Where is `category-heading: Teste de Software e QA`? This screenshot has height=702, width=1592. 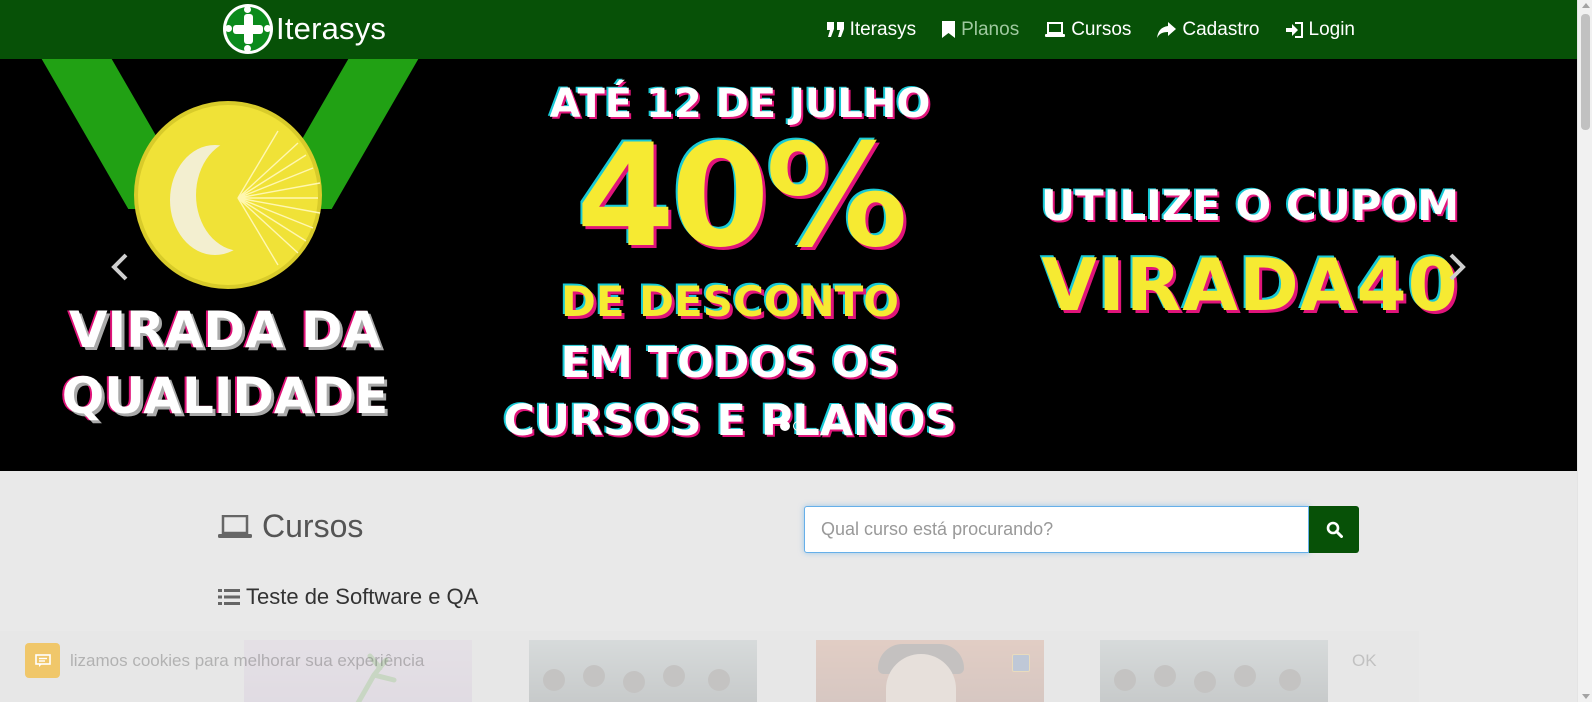
category-heading: Teste de Software e QA is located at coordinates (348, 597).